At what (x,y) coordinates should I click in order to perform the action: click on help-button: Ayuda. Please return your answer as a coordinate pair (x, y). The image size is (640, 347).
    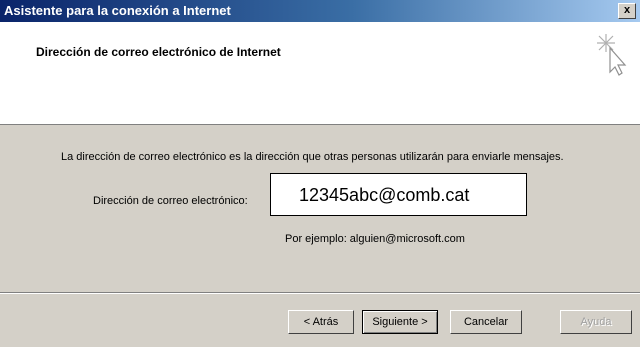
    Looking at the image, I should click on (596, 322).